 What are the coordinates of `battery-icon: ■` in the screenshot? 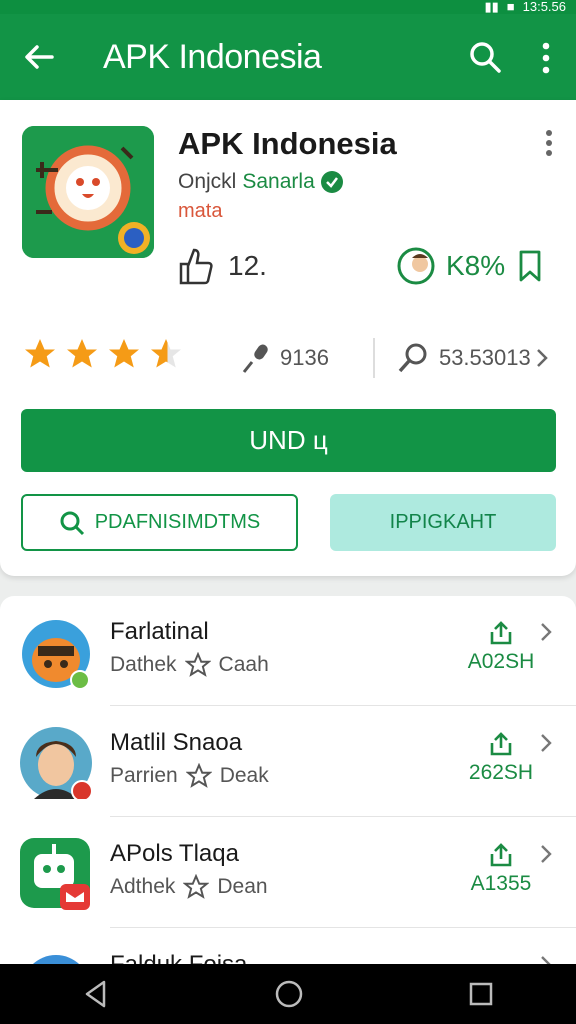 It's located at (510, 7).